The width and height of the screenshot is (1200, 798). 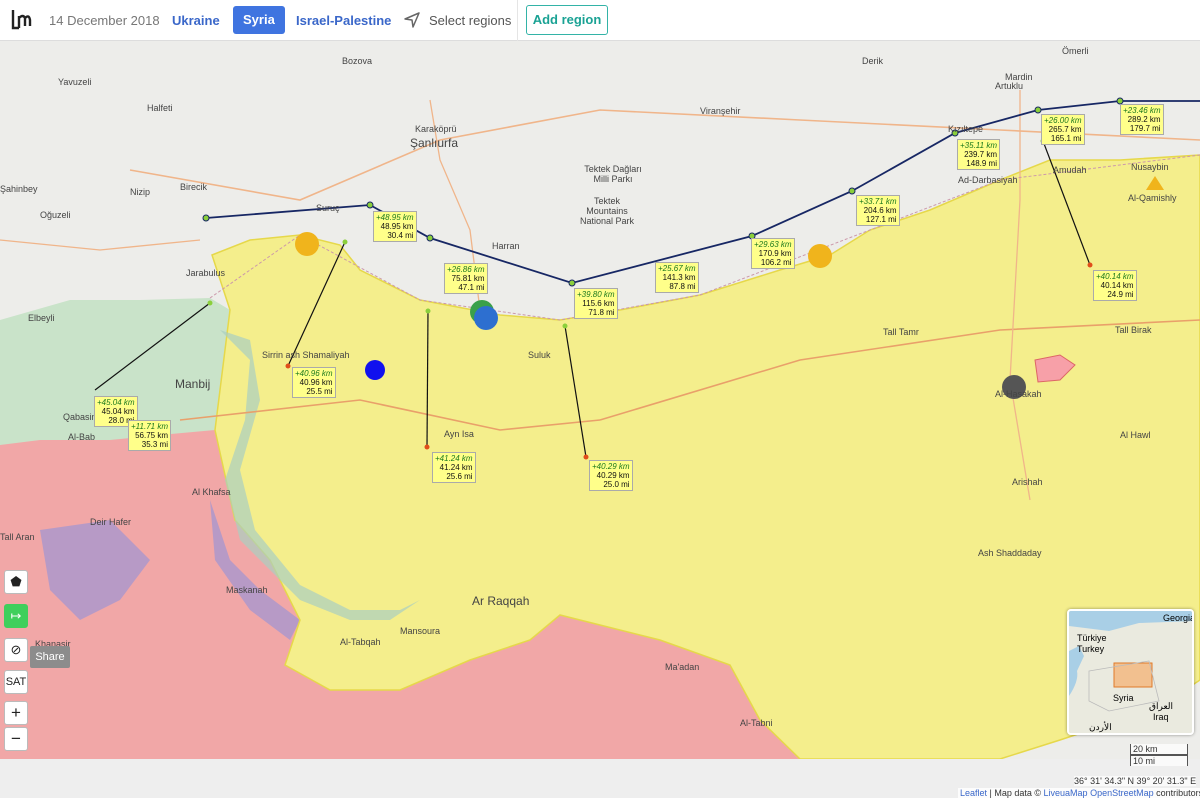 I want to click on distance-label: +40.14 km 40.14 km 24.9 mi, so click(x=1115, y=285).